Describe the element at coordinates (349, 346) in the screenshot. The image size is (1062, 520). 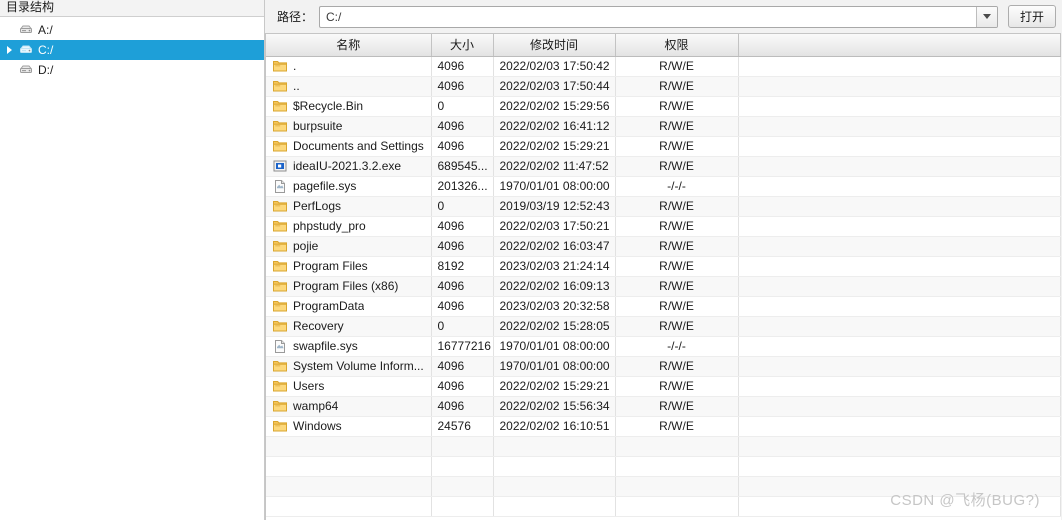
I see `cell-name: swapfile.sys` at that location.